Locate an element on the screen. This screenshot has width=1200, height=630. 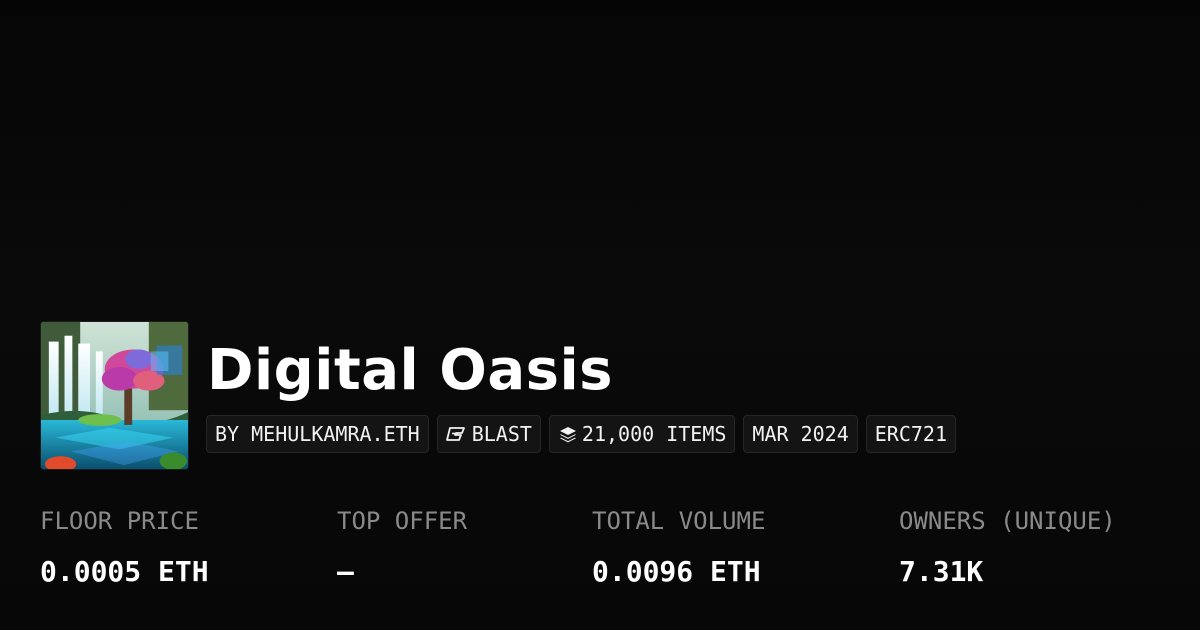
items-count-label: 21,000 ITEMS is located at coordinates (654, 434).